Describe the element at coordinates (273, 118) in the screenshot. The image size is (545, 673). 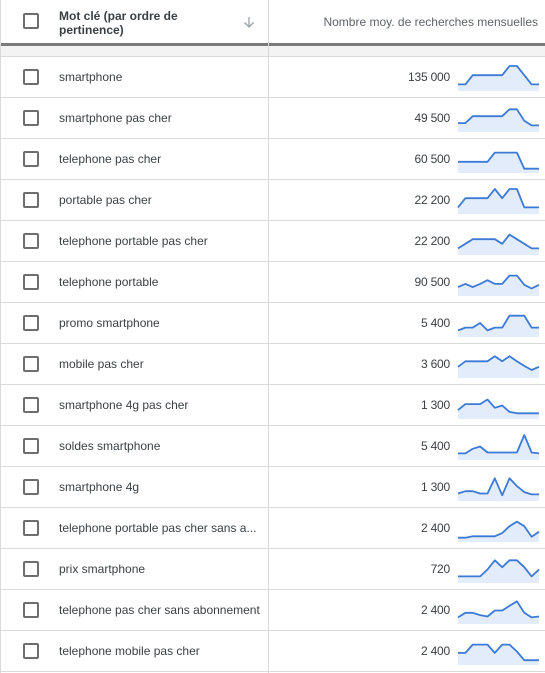
I see `table-row: smartphone pas cher 49 500` at that location.